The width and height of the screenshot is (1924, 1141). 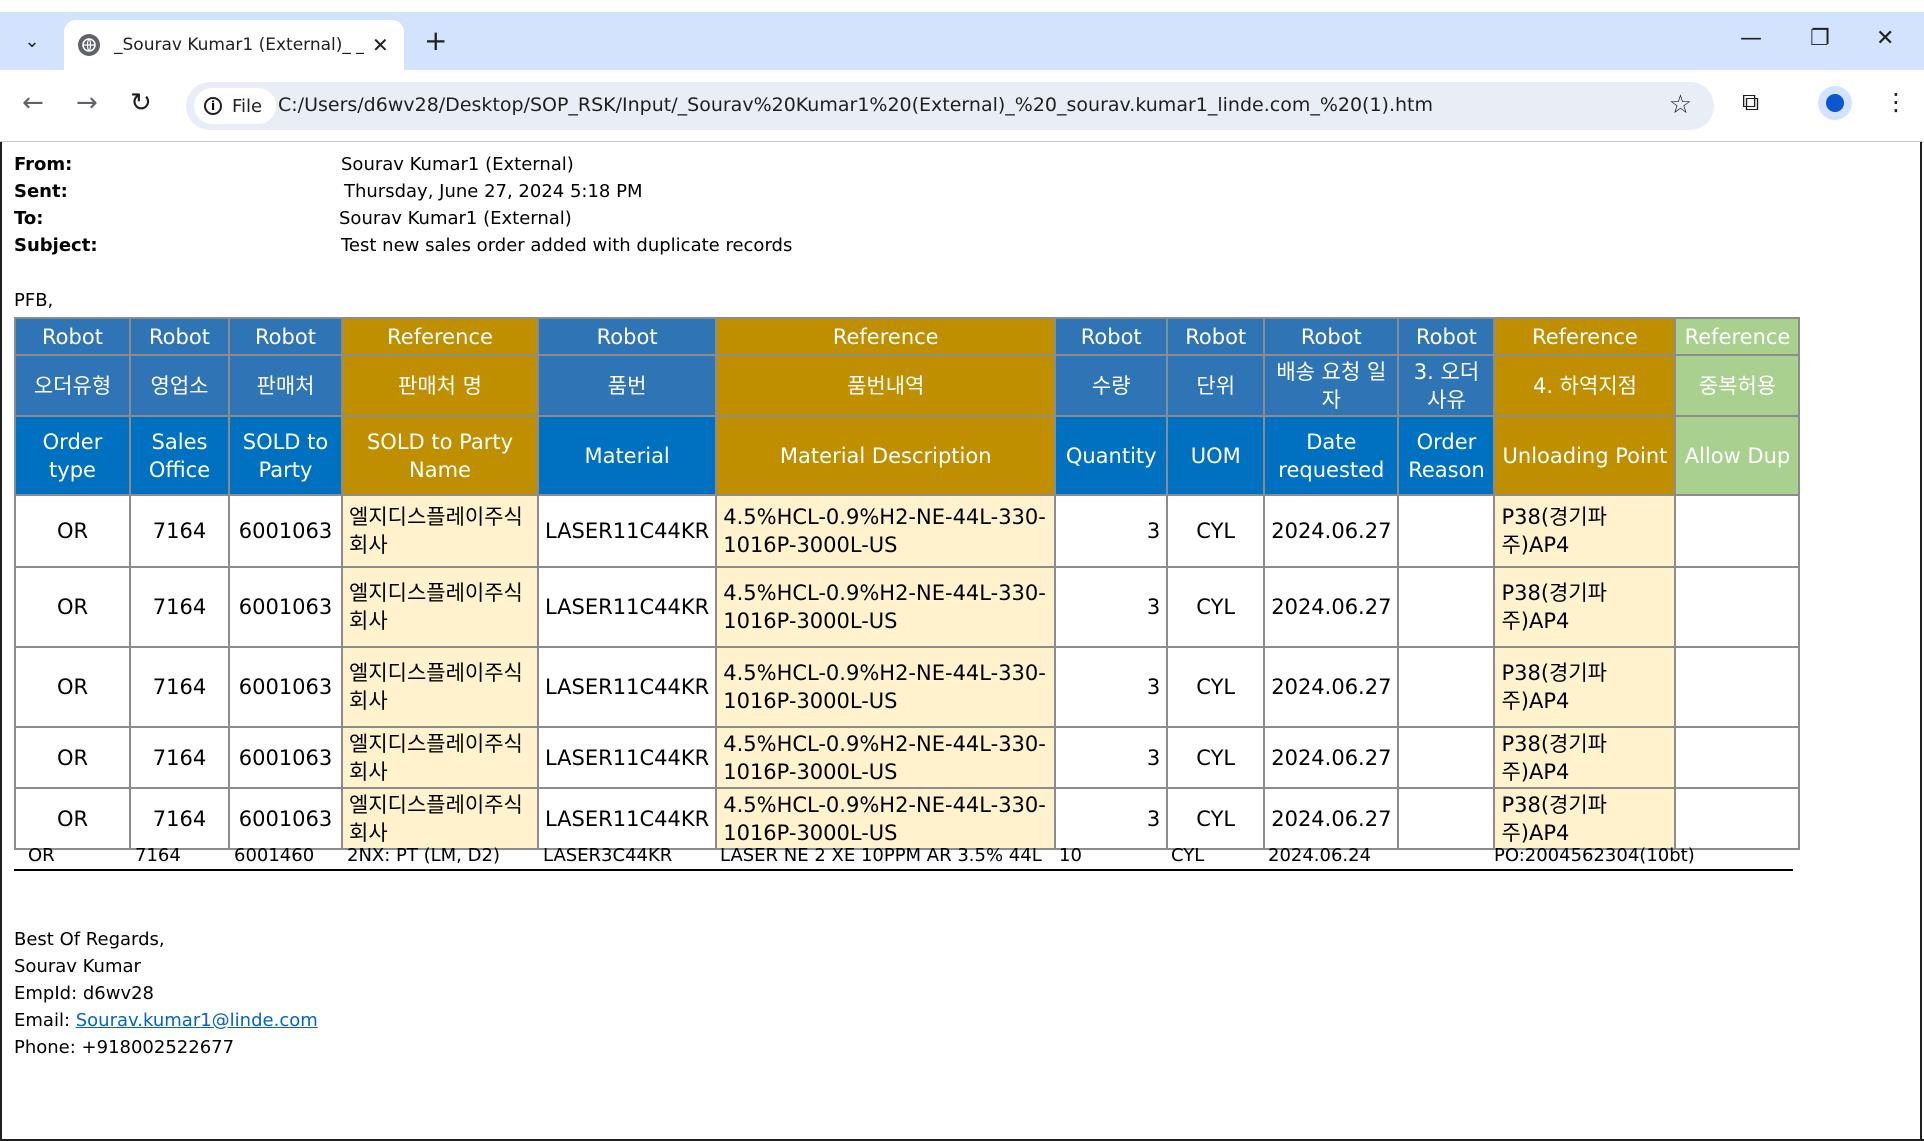 I want to click on tab-title: _Sourav Kumar1 (External)_ _sou, so click(x=239, y=45).